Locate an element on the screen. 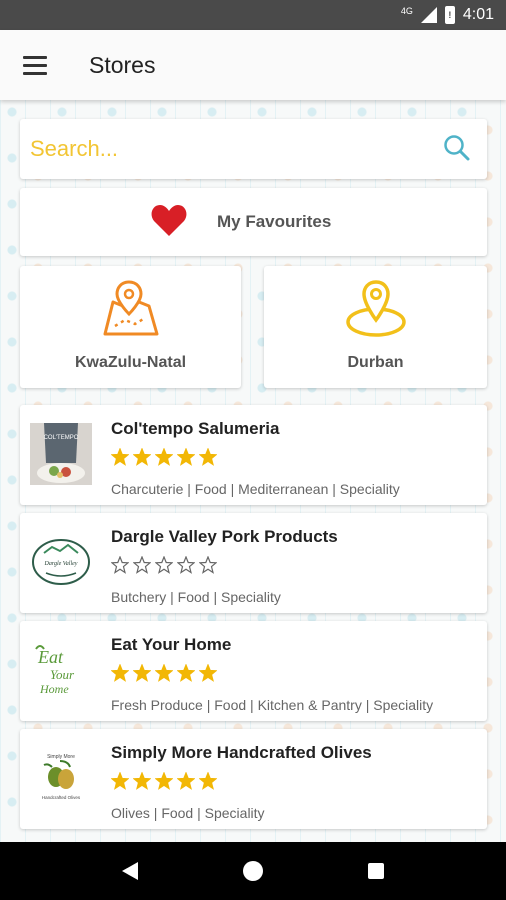  search-input is located at coordinates (230, 149).